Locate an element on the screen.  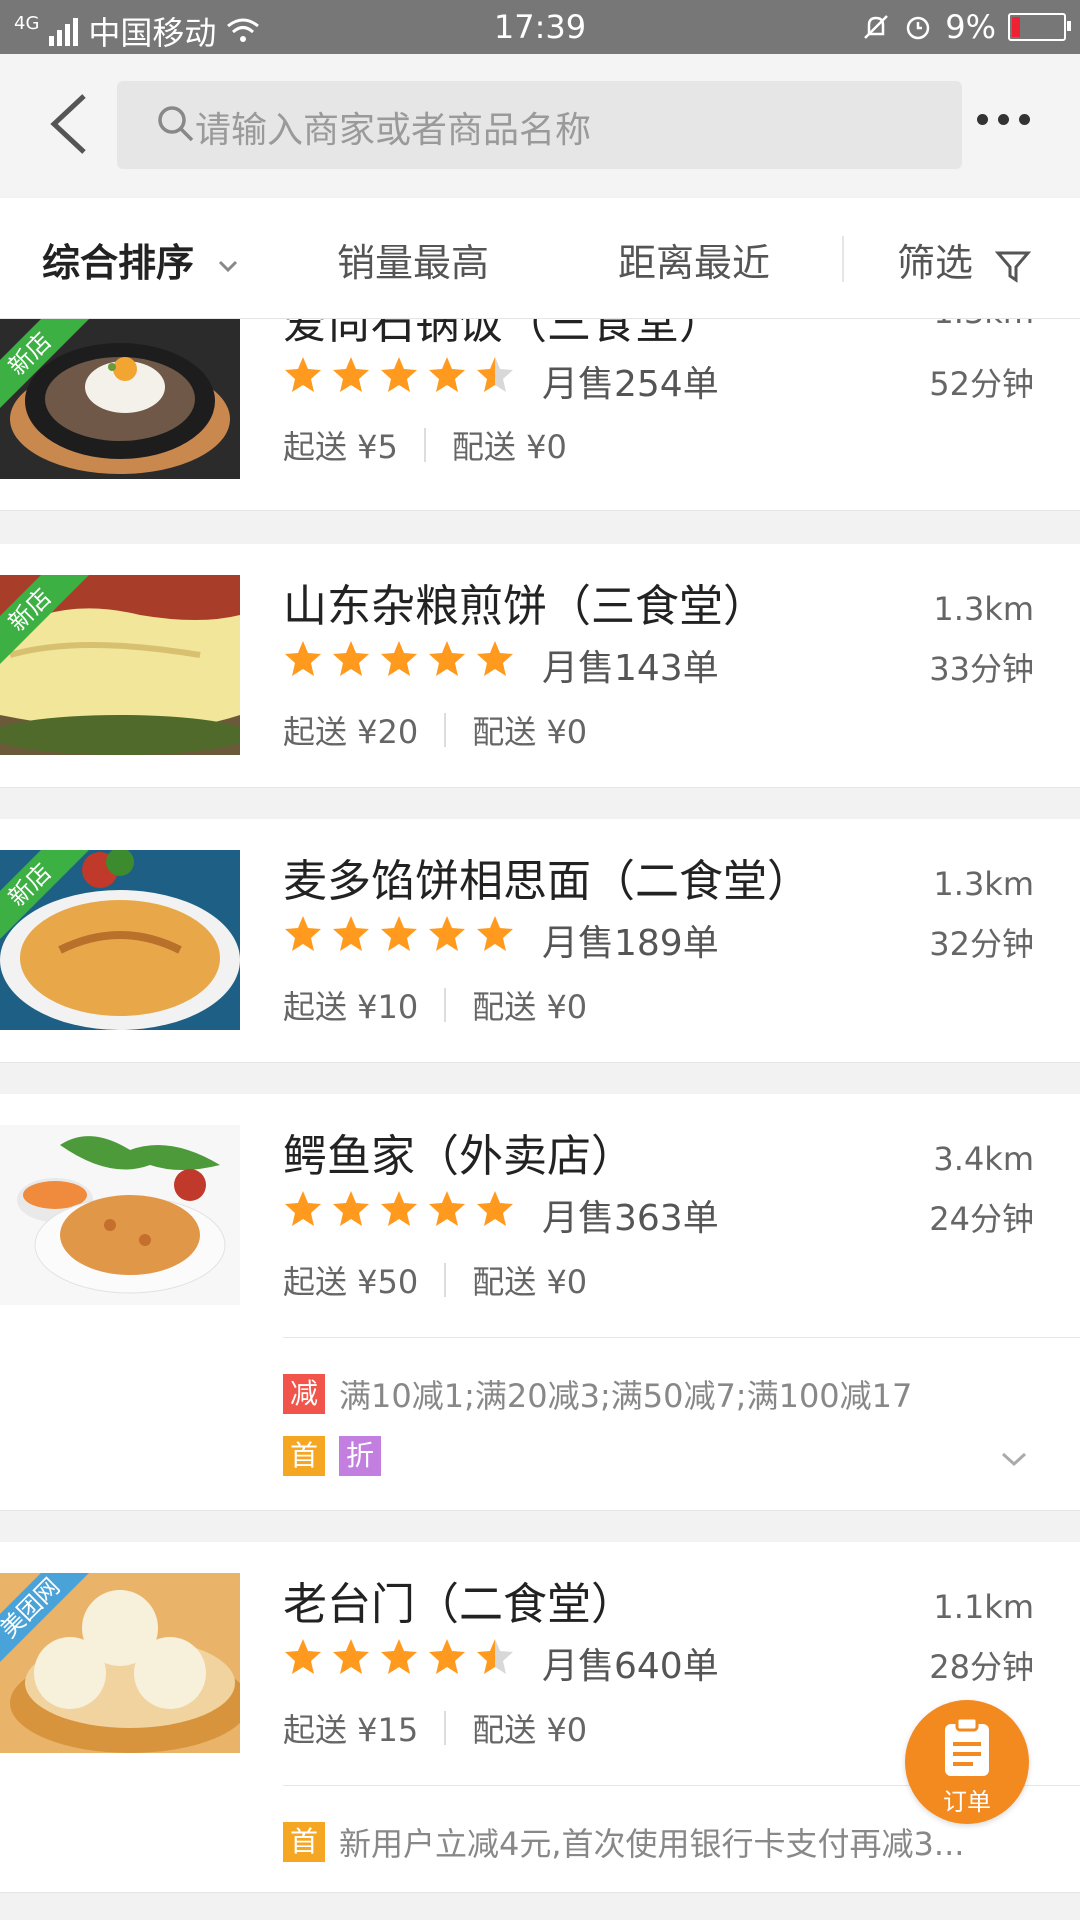
alarm-icon is located at coordinates (918, 28).